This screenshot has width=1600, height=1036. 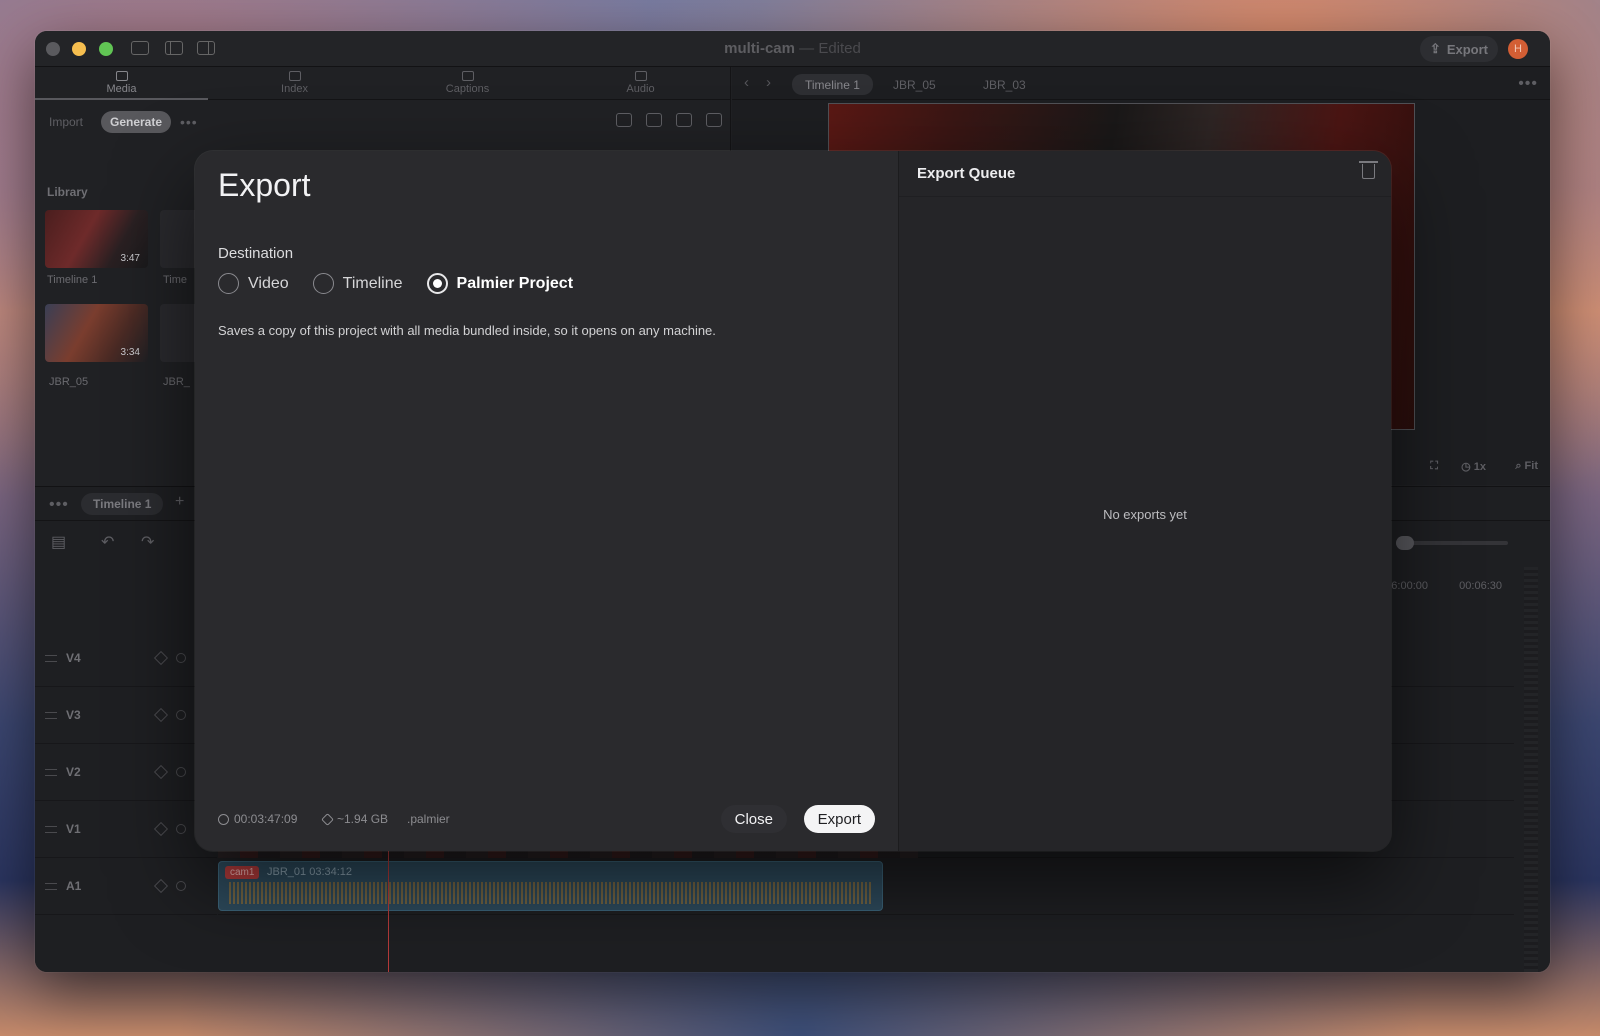 I want to click on tab-index-label: Index, so click(x=294, y=89).